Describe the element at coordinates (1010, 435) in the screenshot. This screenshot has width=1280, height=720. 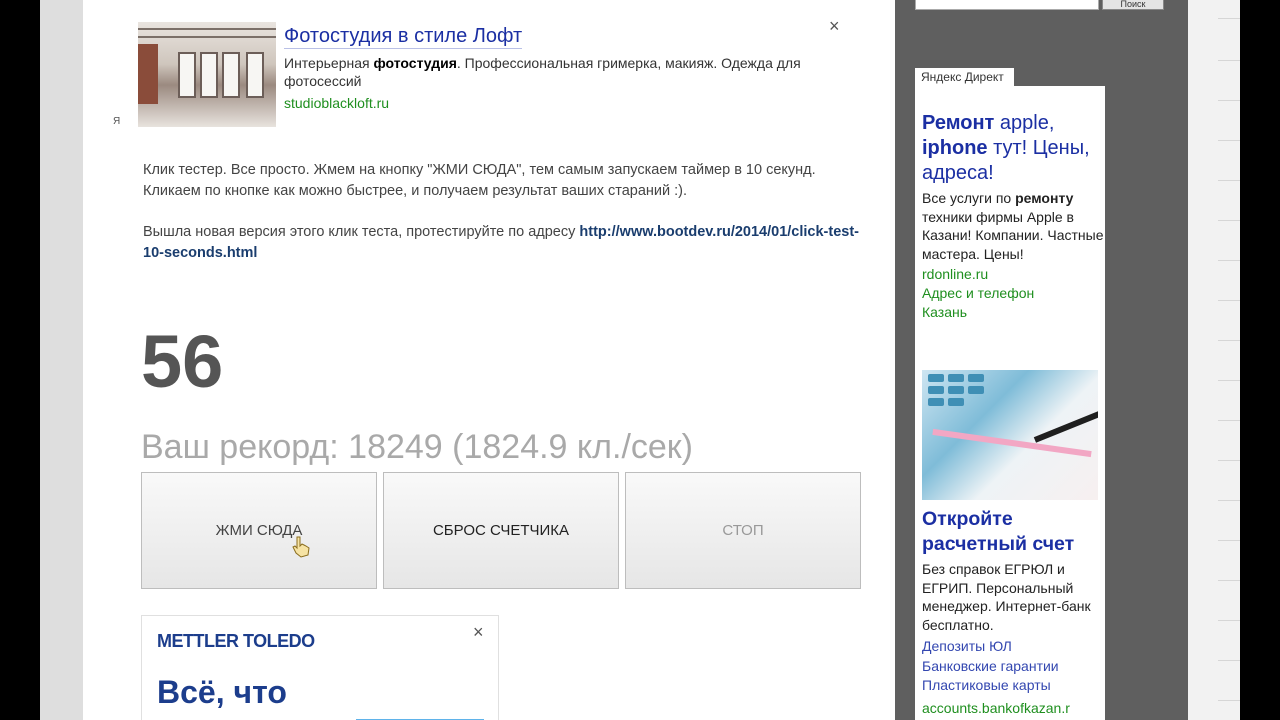
I see `calculator-photo` at that location.